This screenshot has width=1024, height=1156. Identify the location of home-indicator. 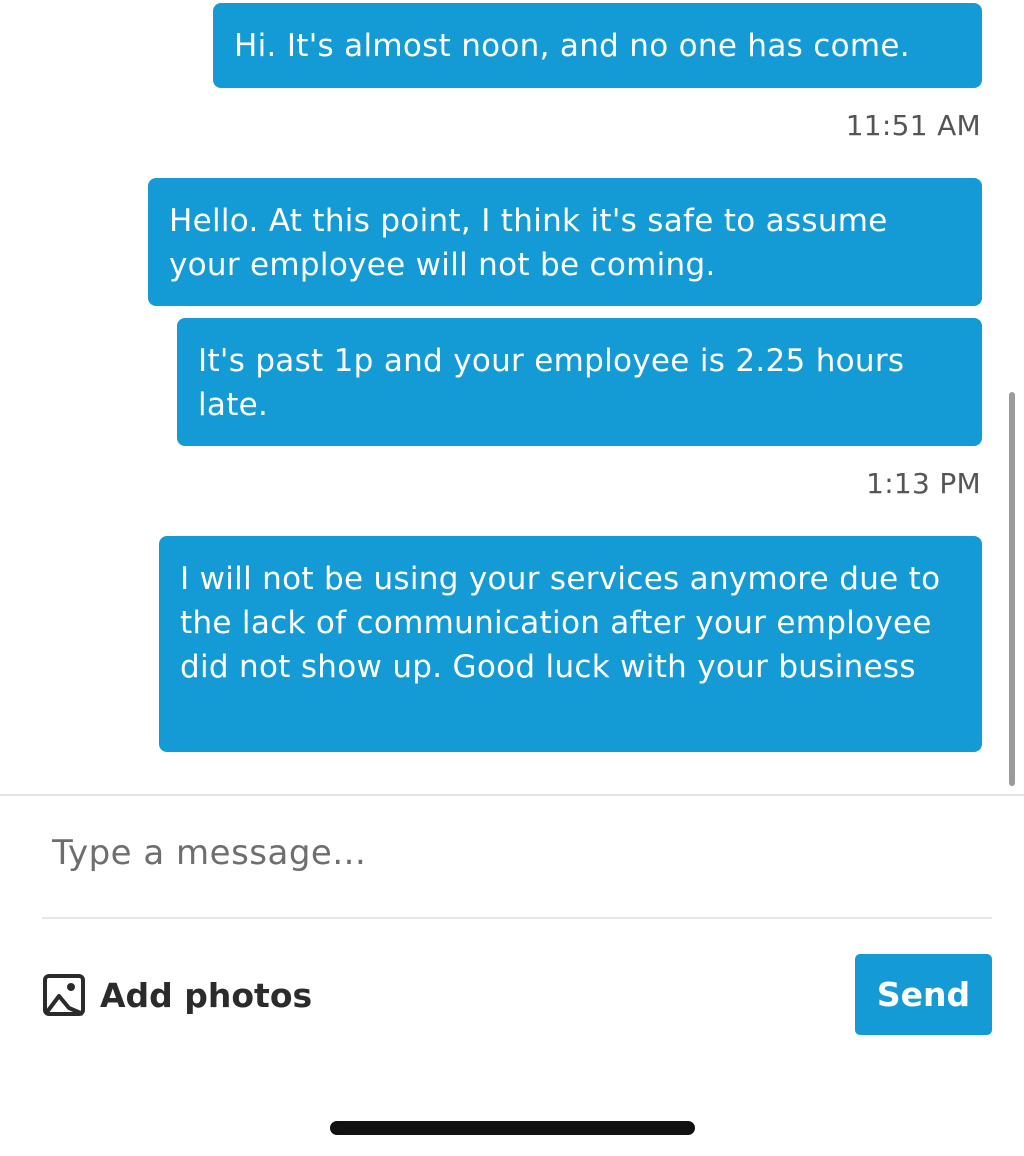
(512, 1128).